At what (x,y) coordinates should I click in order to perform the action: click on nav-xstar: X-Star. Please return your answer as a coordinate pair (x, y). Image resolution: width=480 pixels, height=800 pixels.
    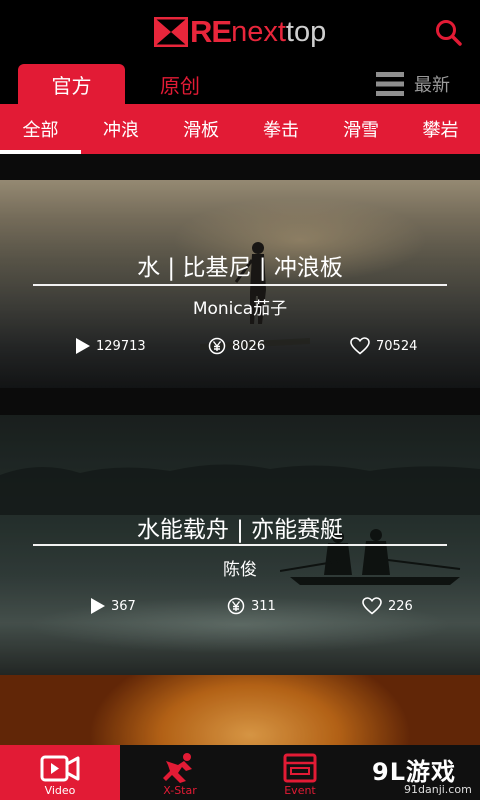
    Looking at the image, I should click on (180, 772).